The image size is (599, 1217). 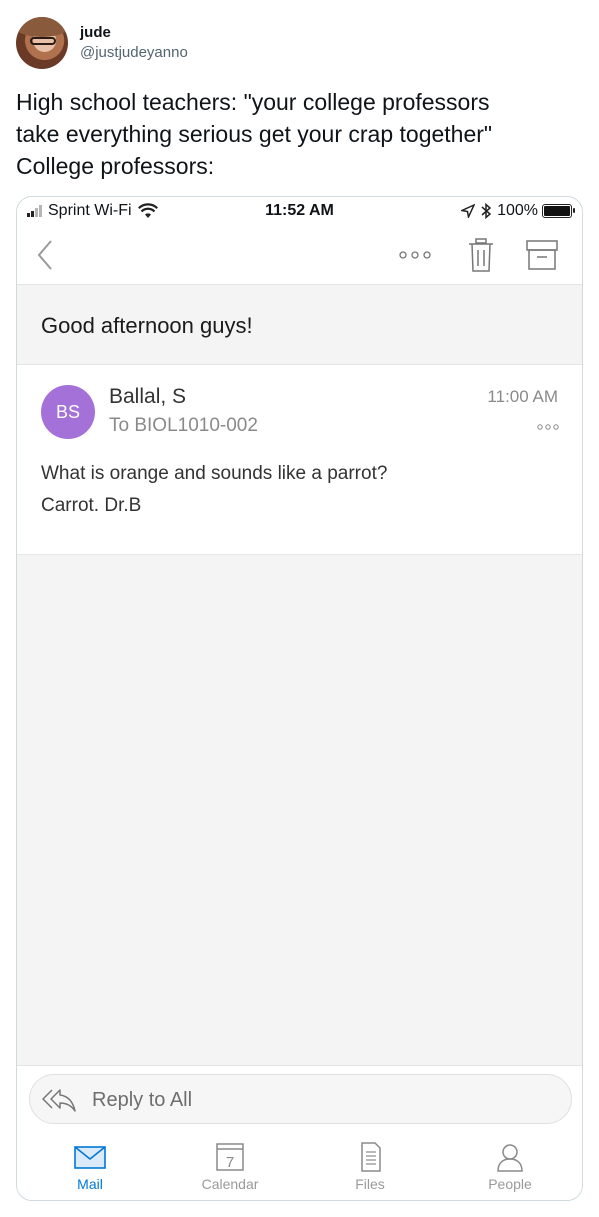 What do you see at coordinates (90, 1157) in the screenshot?
I see `mail-icon` at bounding box center [90, 1157].